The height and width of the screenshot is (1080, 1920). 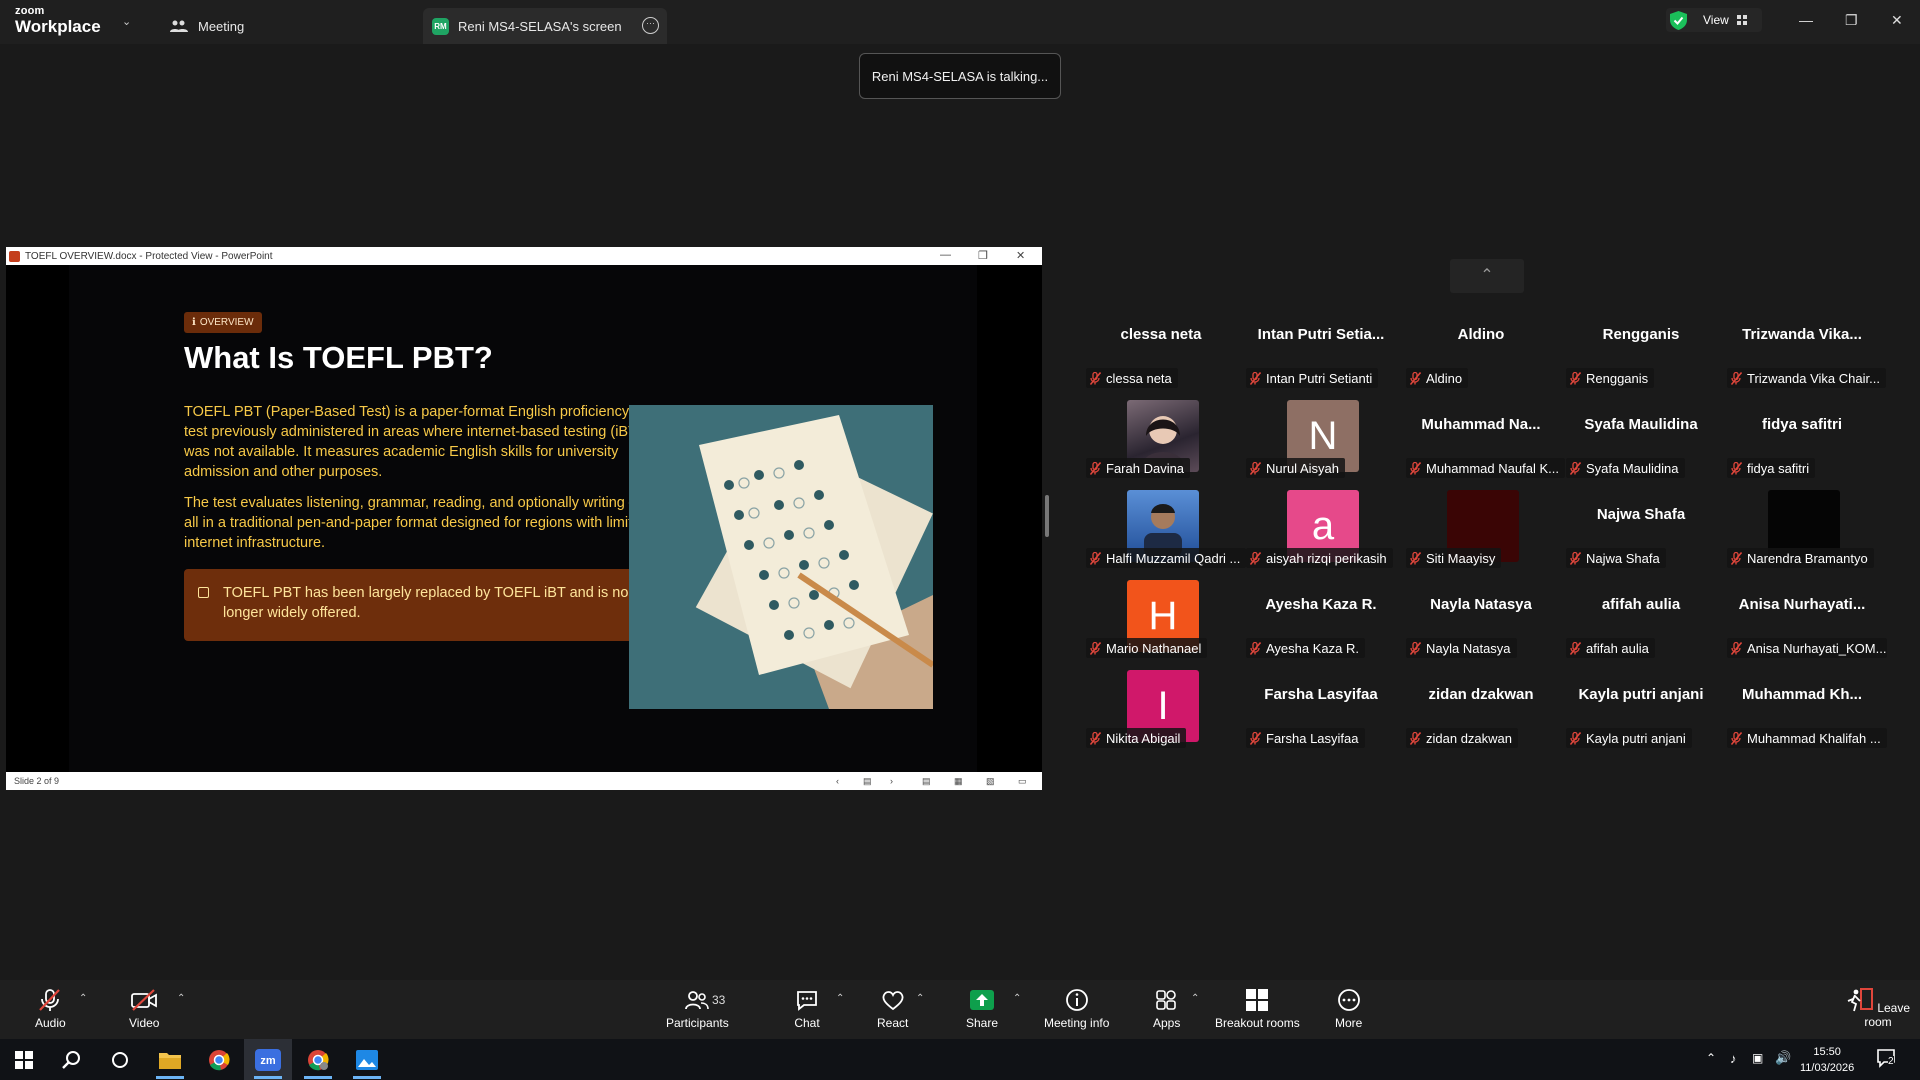 I want to click on notification-center-icon: 2, so click(x=1886, y=1058).